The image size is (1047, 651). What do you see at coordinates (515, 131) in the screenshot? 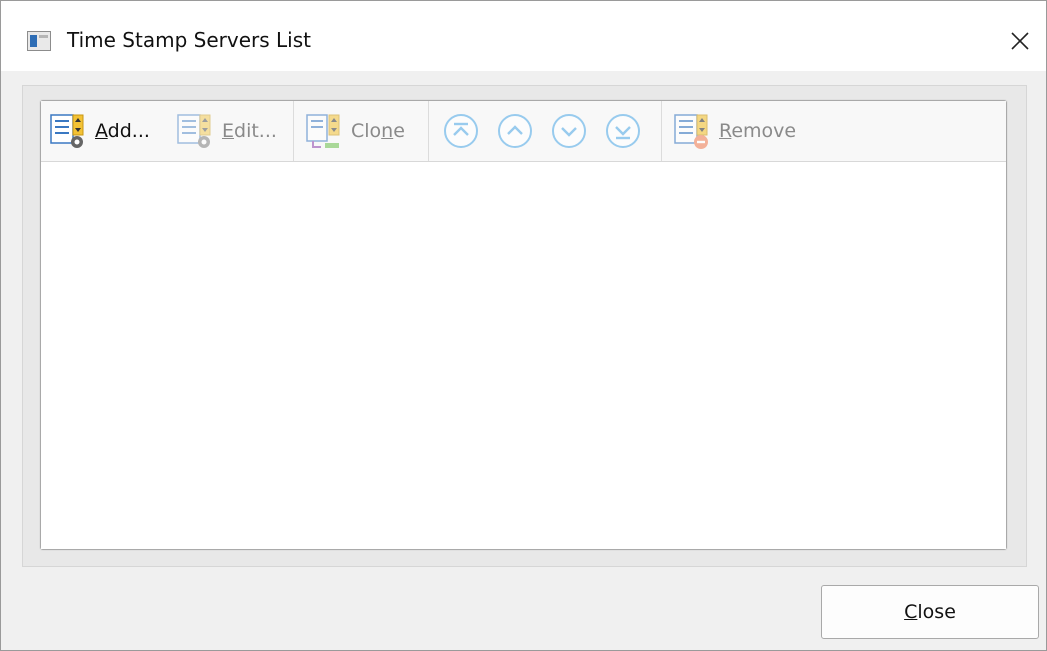
I see `move-up-icon` at bounding box center [515, 131].